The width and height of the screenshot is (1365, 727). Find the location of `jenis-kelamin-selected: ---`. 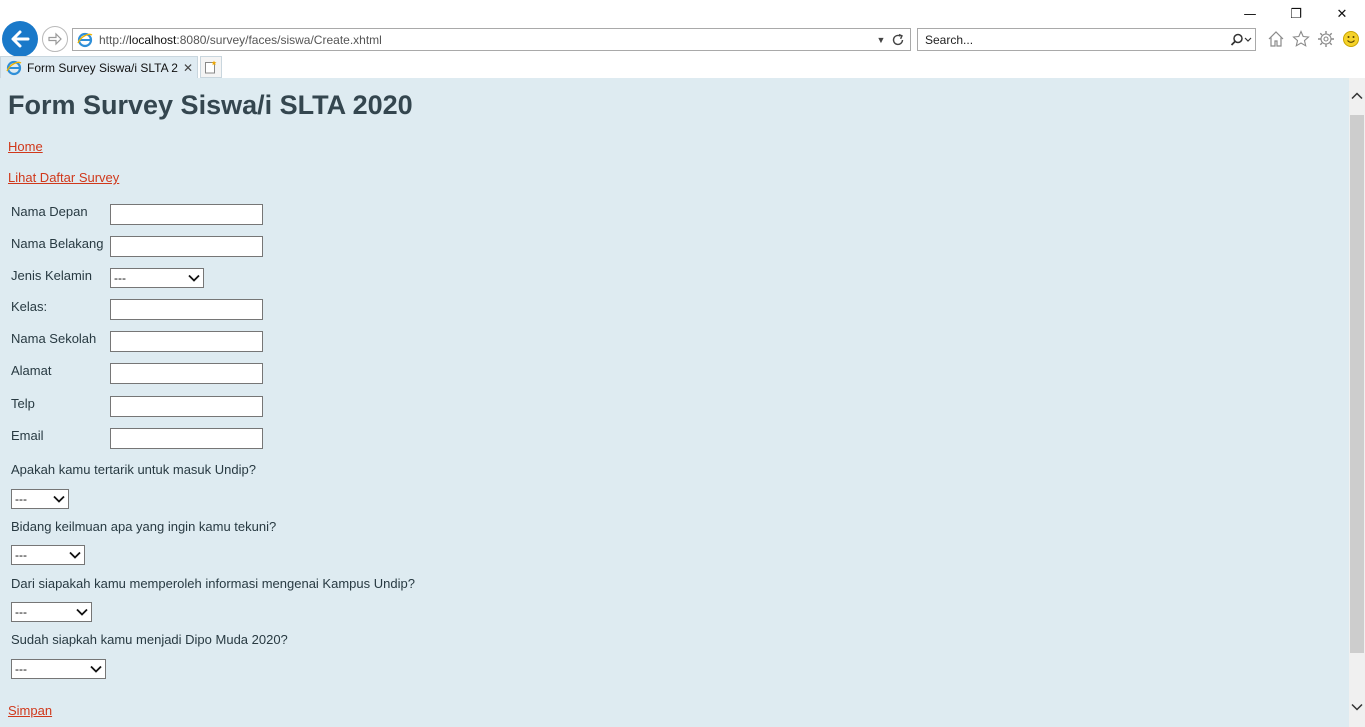

jenis-kelamin-selected: --- is located at coordinates (120, 278).